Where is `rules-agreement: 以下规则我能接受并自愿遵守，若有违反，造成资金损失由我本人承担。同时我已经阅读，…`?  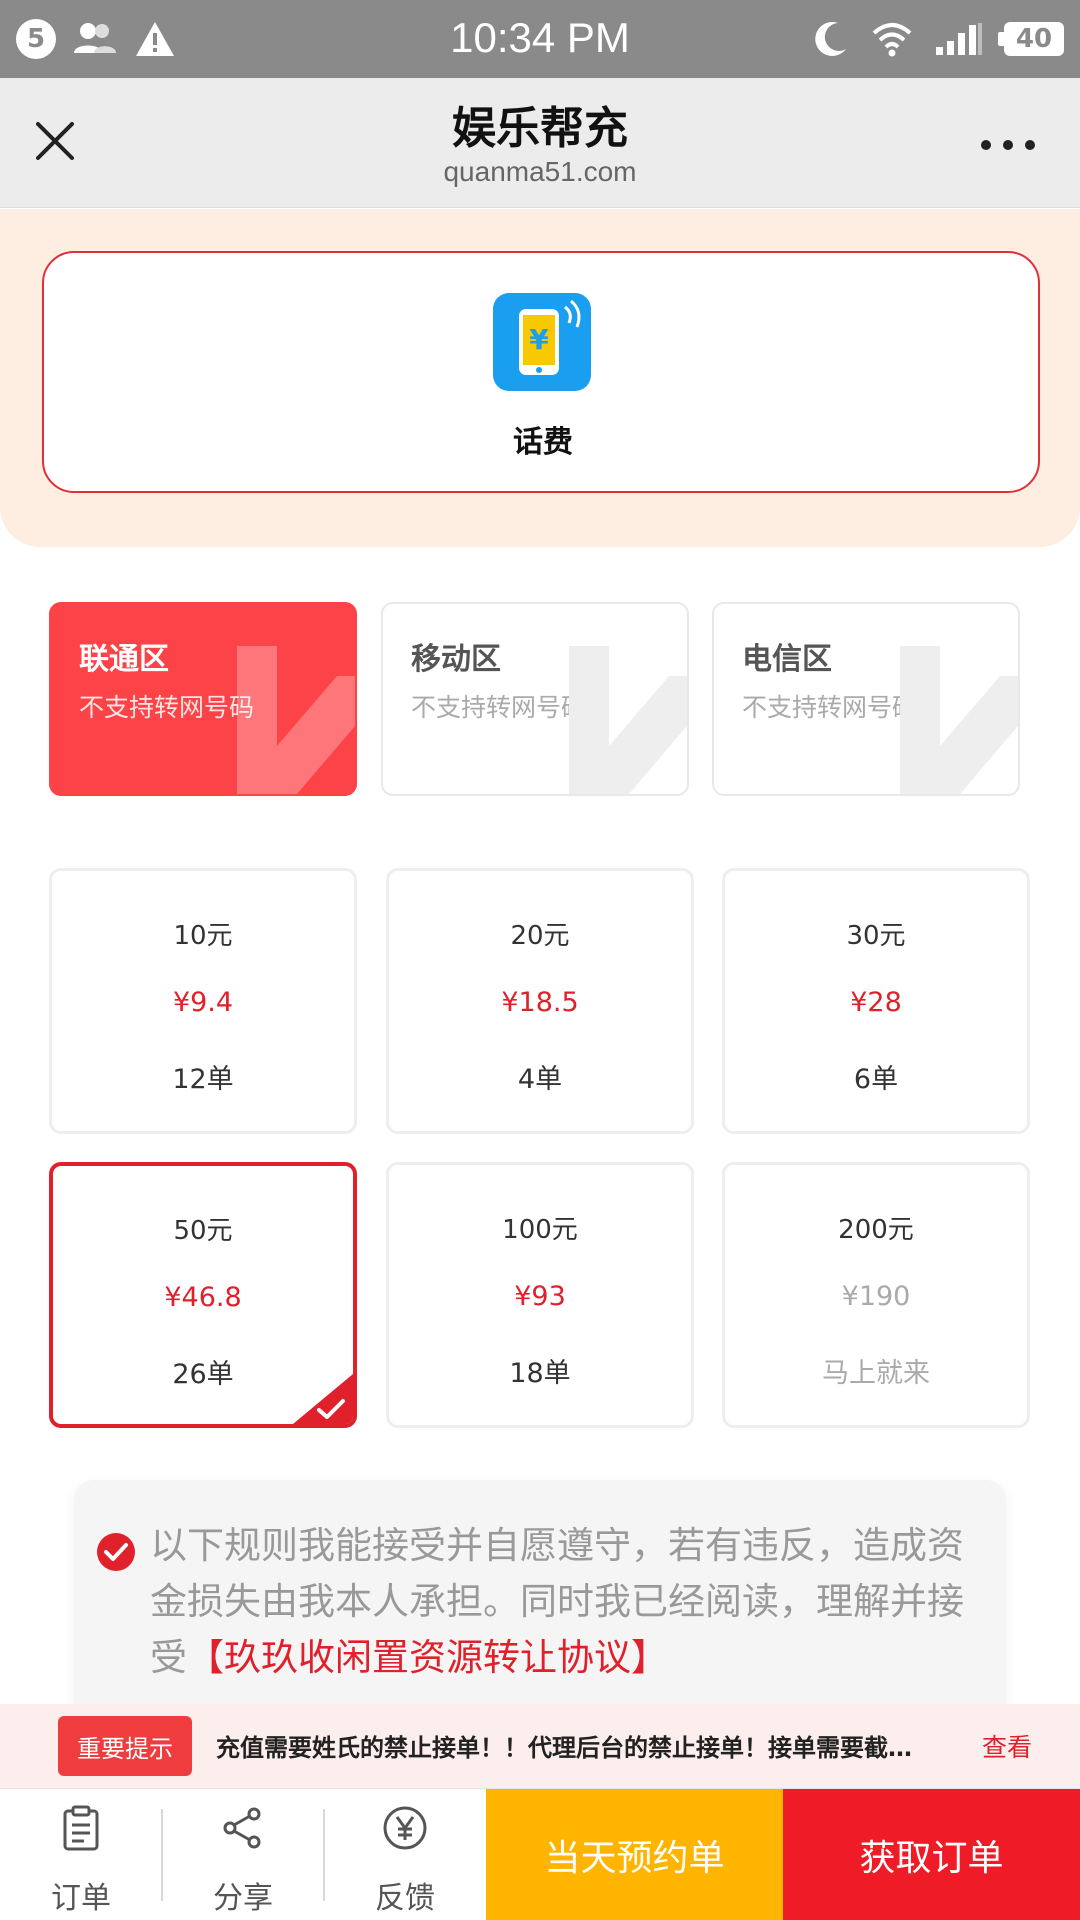
rules-agreement: 以下规则我能接受并自愿遵守，若有违反，造成资金损失由我本人承担。同时我已经阅读，… is located at coordinates (540, 1610).